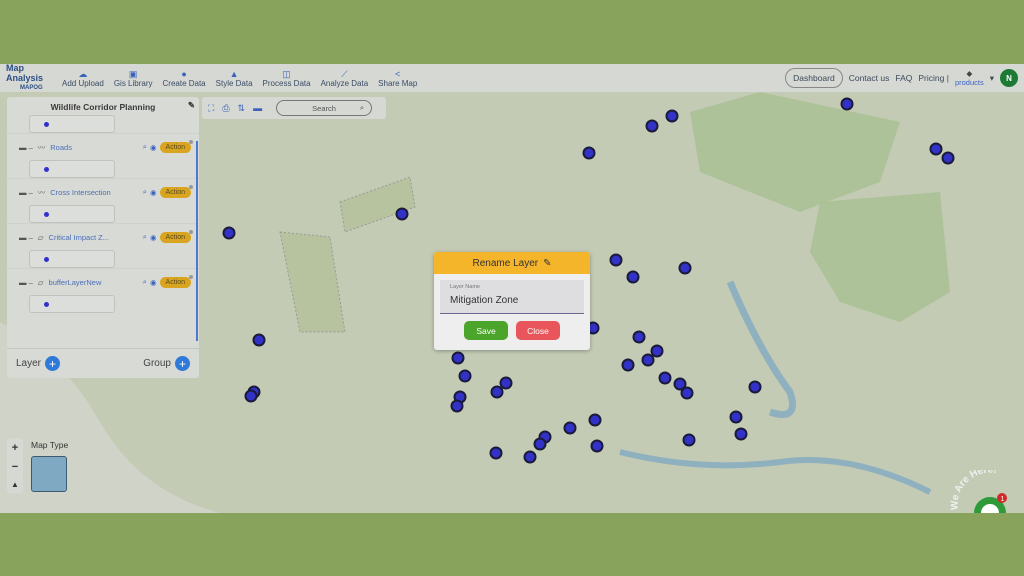 The image size is (1024, 576). What do you see at coordinates (15, 467) in the screenshot?
I see `zoom-out-button: −` at bounding box center [15, 467].